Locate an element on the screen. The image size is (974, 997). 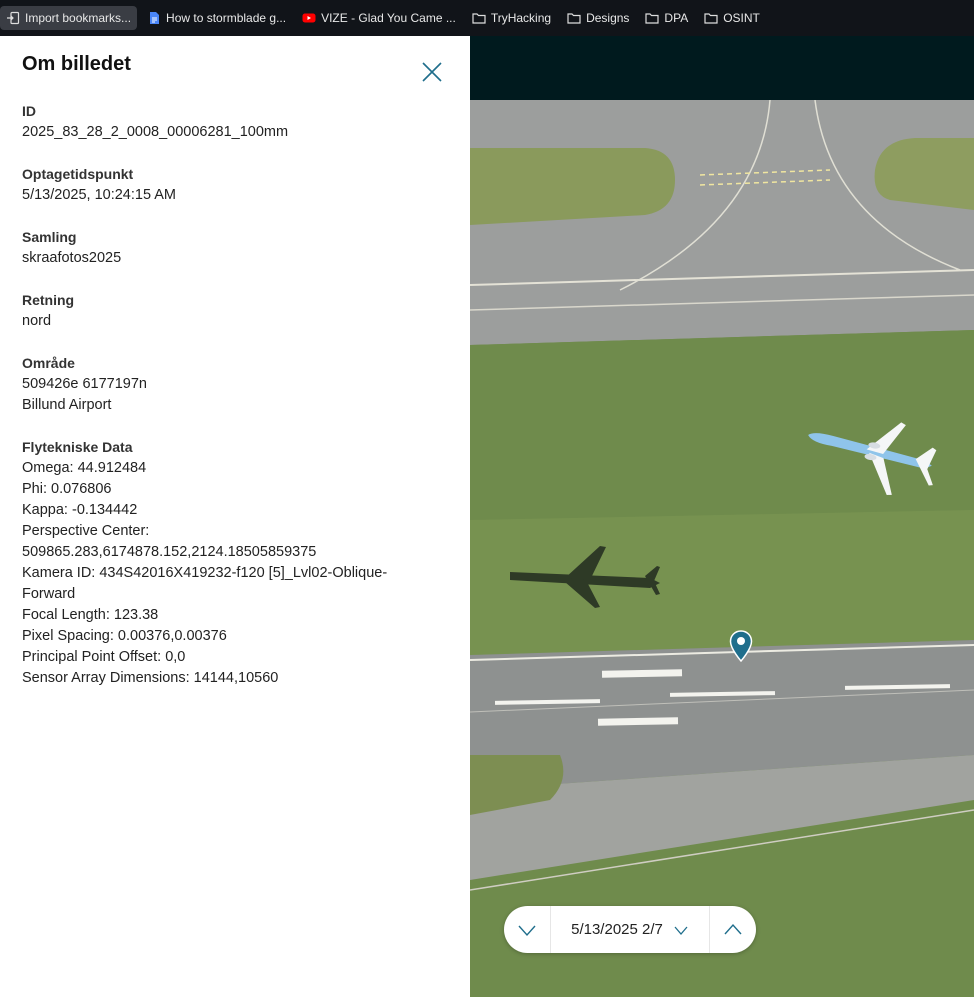
next-image-button is located at coordinates (733, 929).